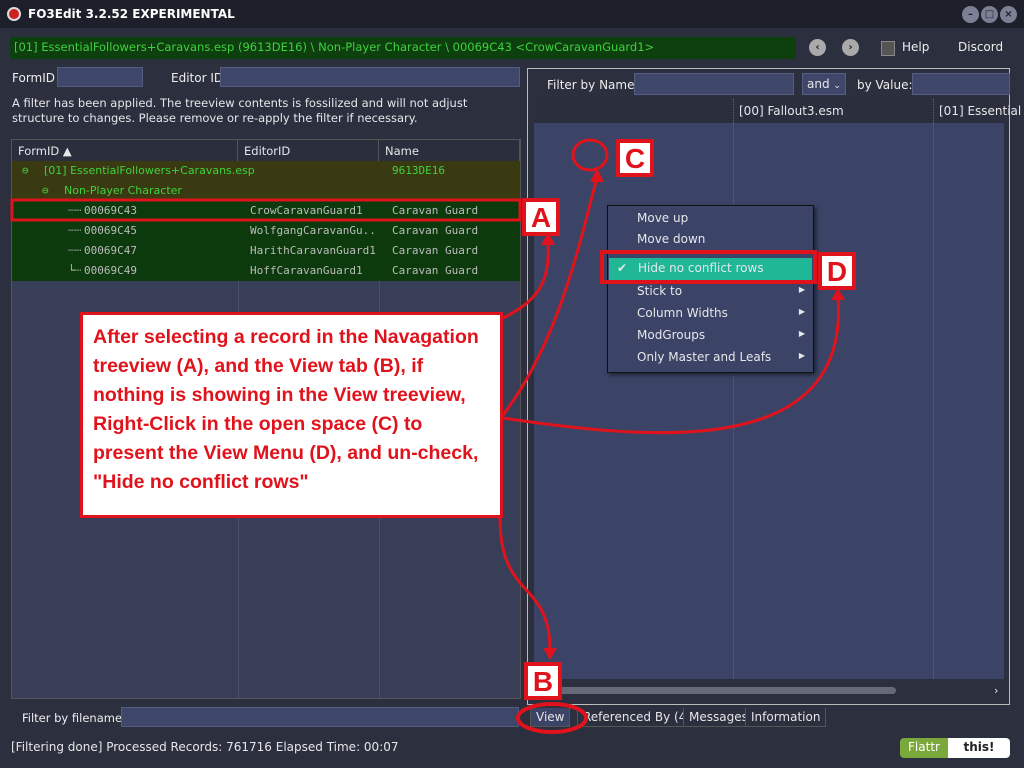 This screenshot has width=1024, height=768. What do you see at coordinates (682, 313) in the screenshot?
I see `menu-label: Column Widths` at bounding box center [682, 313].